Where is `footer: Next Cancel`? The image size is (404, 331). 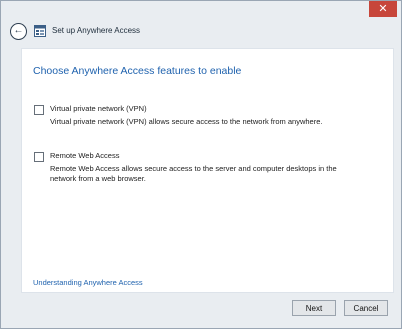
footer: Next Cancel is located at coordinates (201, 310).